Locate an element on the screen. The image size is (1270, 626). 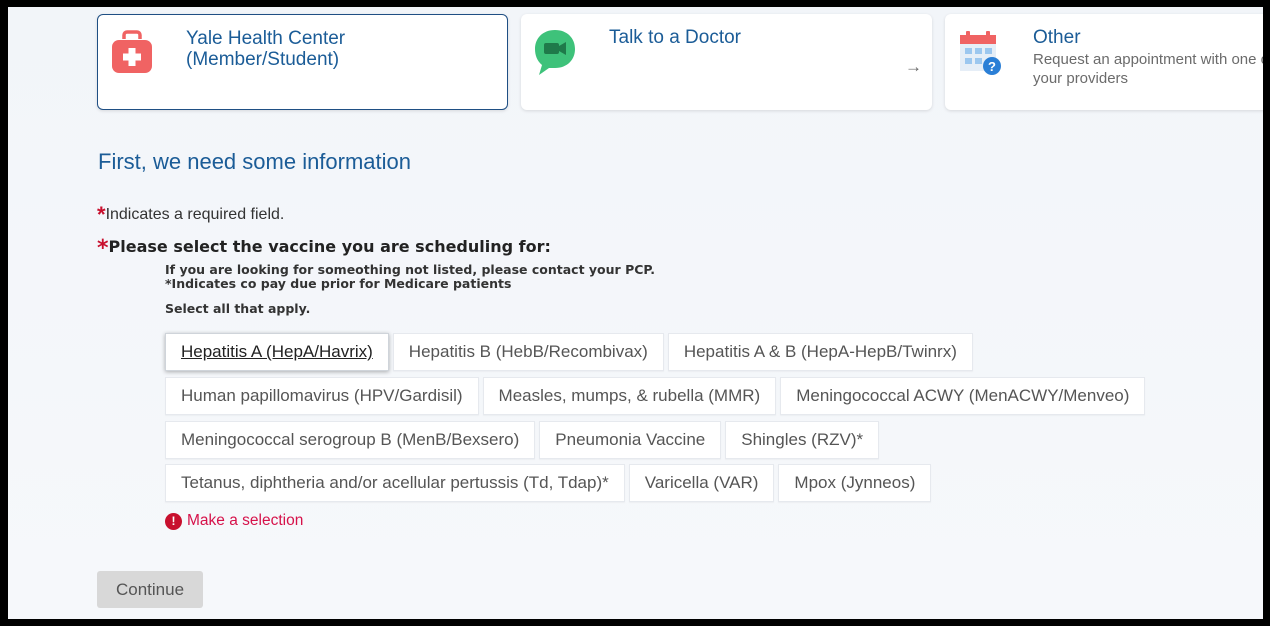
vaccine-option-varicella: Varicella (VAR) is located at coordinates (701, 483).